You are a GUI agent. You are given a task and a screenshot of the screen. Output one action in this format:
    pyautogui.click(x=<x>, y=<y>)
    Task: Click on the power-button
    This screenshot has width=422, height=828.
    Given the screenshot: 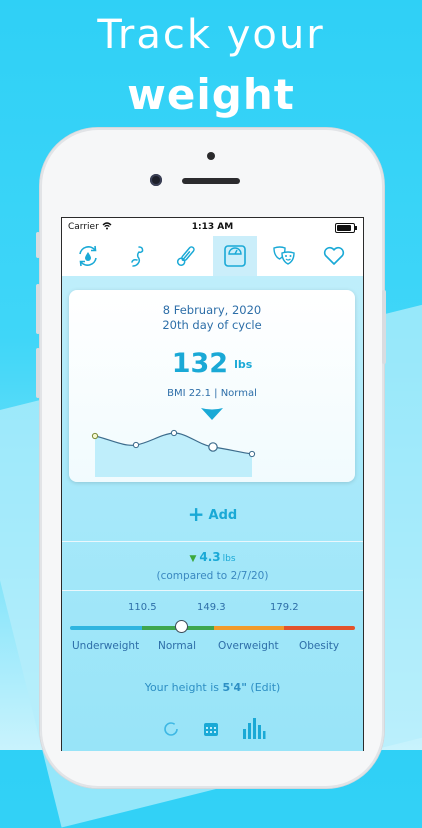 What is the action you would take?
    pyautogui.click(x=384, y=327)
    